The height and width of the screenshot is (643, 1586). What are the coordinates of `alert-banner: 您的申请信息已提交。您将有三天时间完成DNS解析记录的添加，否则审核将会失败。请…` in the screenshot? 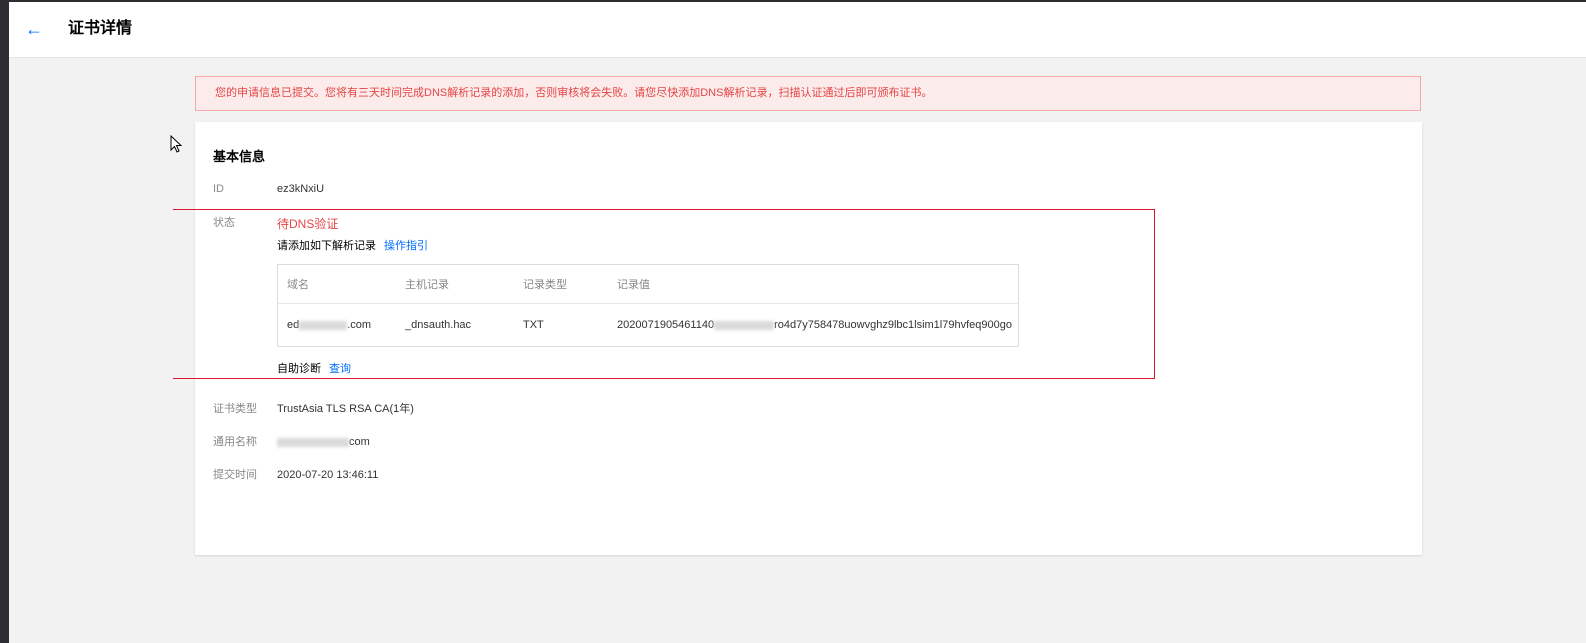 It's located at (808, 93).